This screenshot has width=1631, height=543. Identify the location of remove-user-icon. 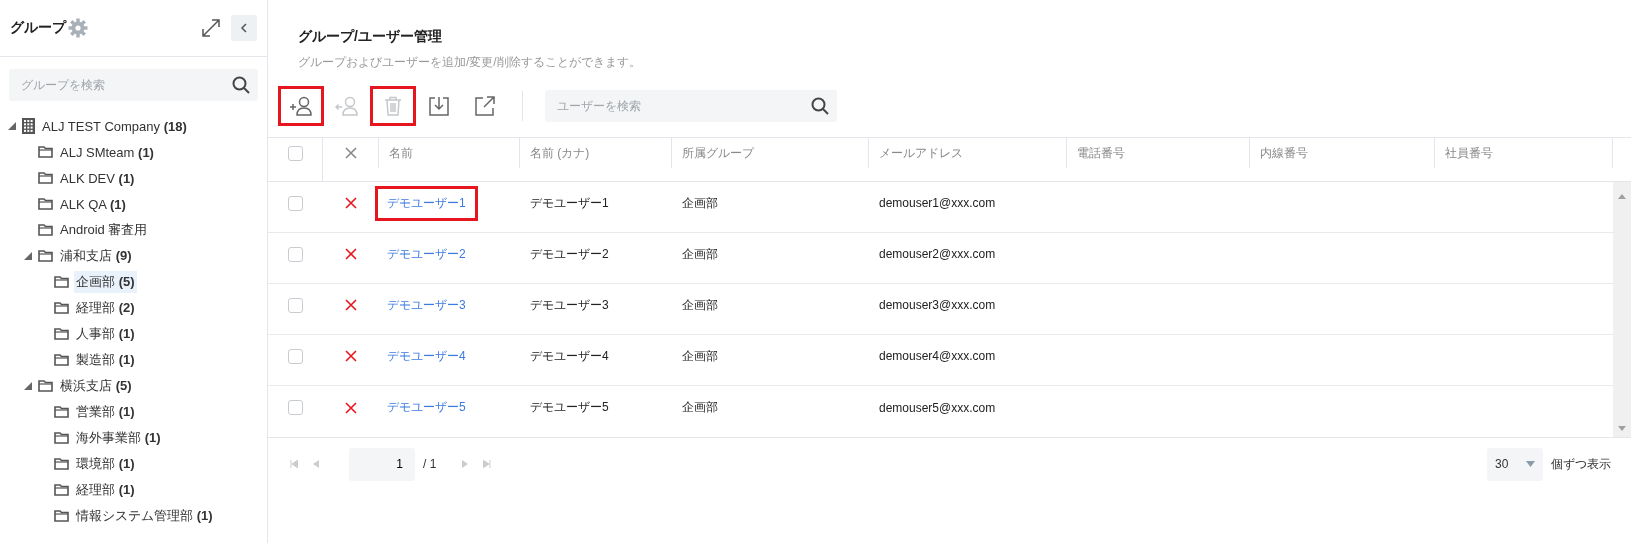
(347, 106).